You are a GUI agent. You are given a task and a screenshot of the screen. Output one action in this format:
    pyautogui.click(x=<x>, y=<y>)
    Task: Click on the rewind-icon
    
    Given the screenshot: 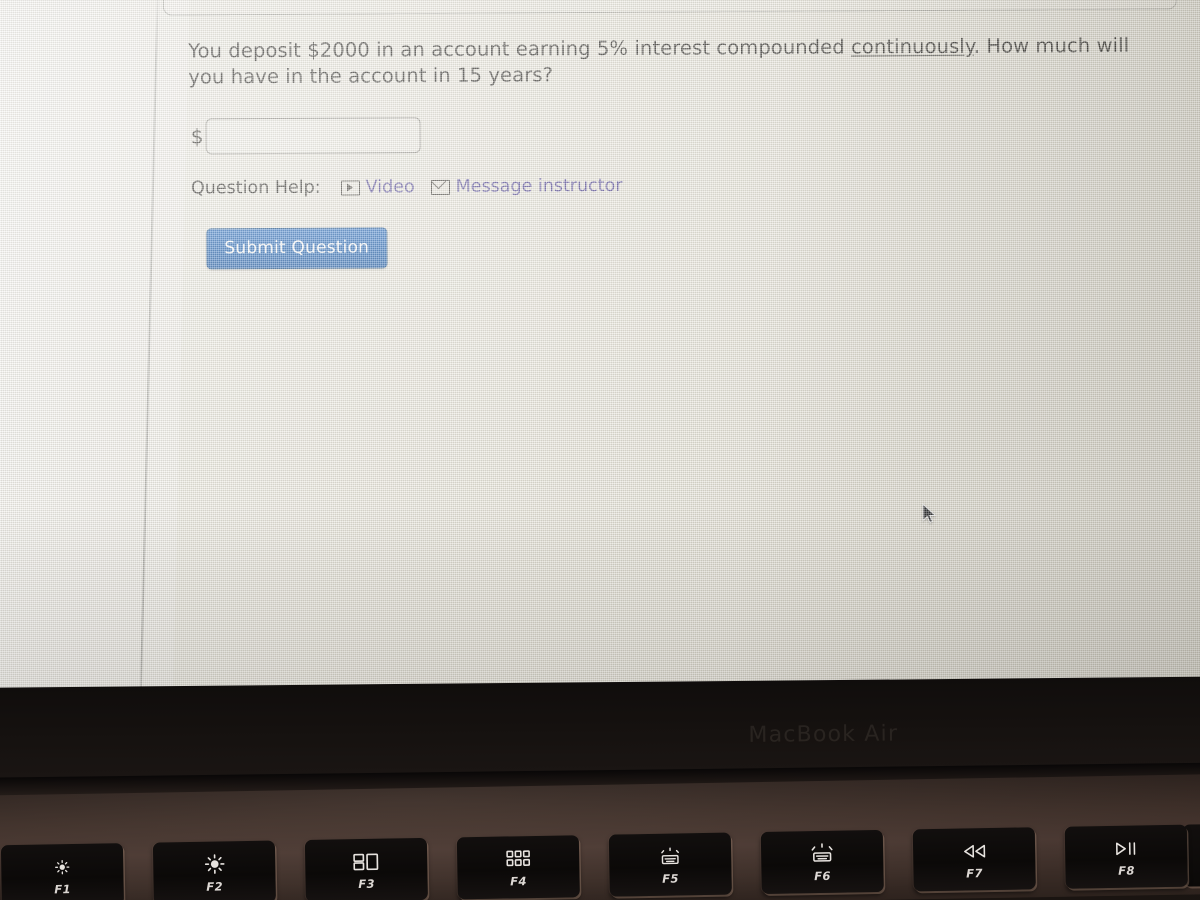 What is the action you would take?
    pyautogui.click(x=974, y=851)
    